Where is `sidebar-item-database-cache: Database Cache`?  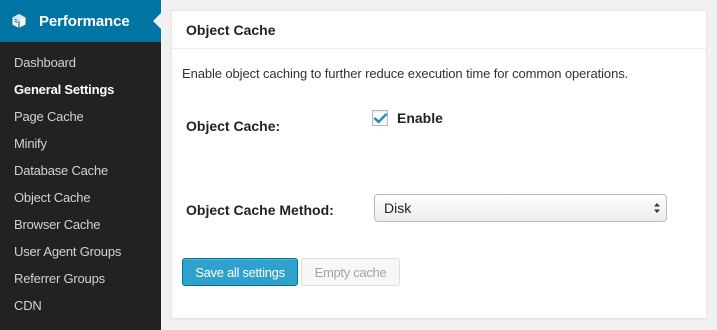 sidebar-item-database-cache: Database Cache is located at coordinates (80, 170).